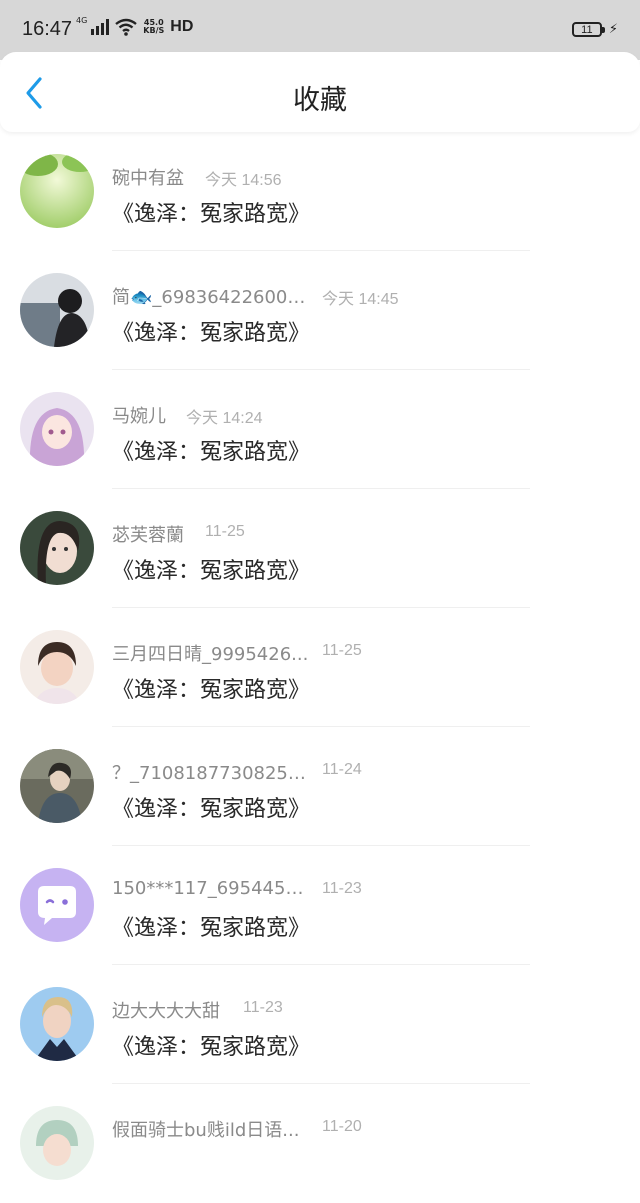 The height and width of the screenshot is (1203, 640). I want to click on signal-icon, so click(100, 27).